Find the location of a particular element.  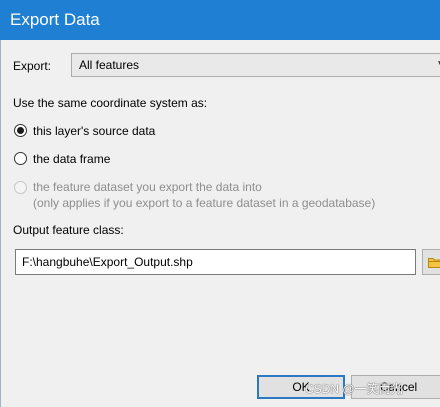

folder-icon is located at coordinates (434, 263).